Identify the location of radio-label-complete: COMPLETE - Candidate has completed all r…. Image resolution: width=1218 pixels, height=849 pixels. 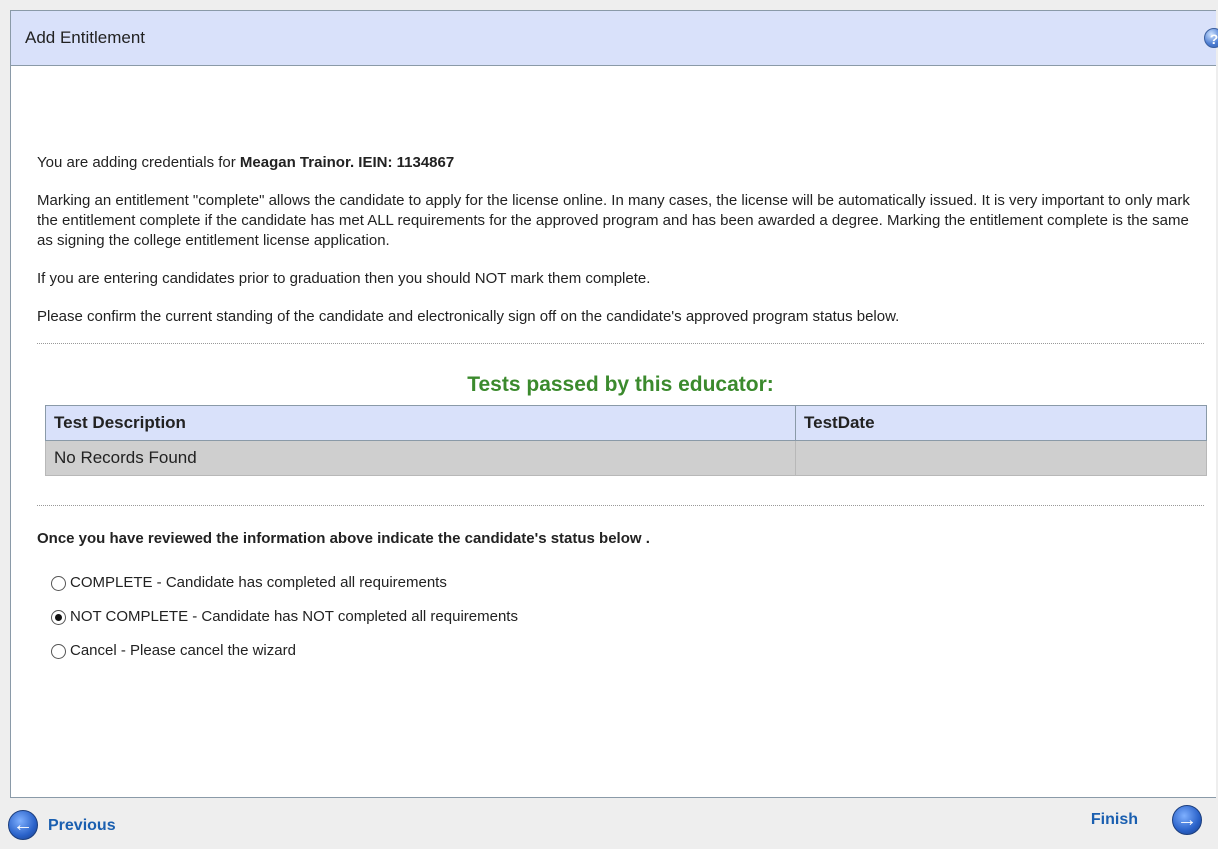
(258, 583).